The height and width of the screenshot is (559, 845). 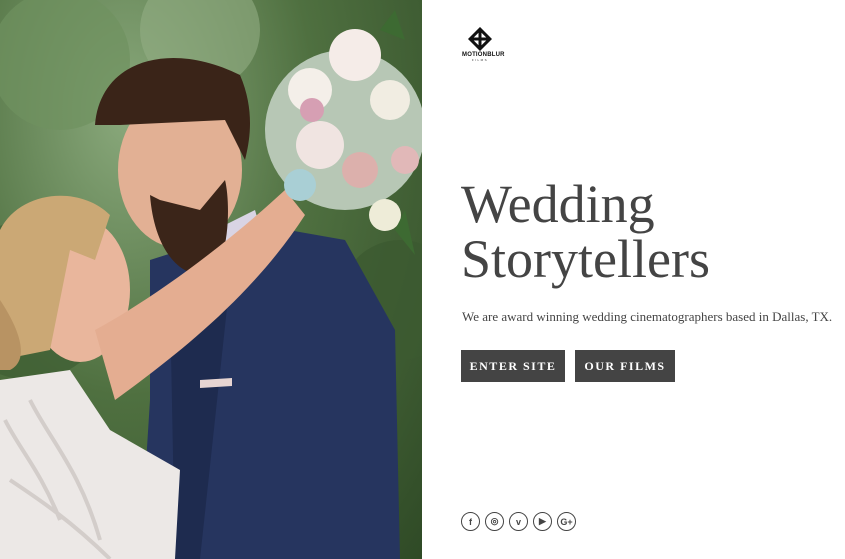 What do you see at coordinates (513, 366) in the screenshot?
I see `enter-site-button: ENTER SITE` at bounding box center [513, 366].